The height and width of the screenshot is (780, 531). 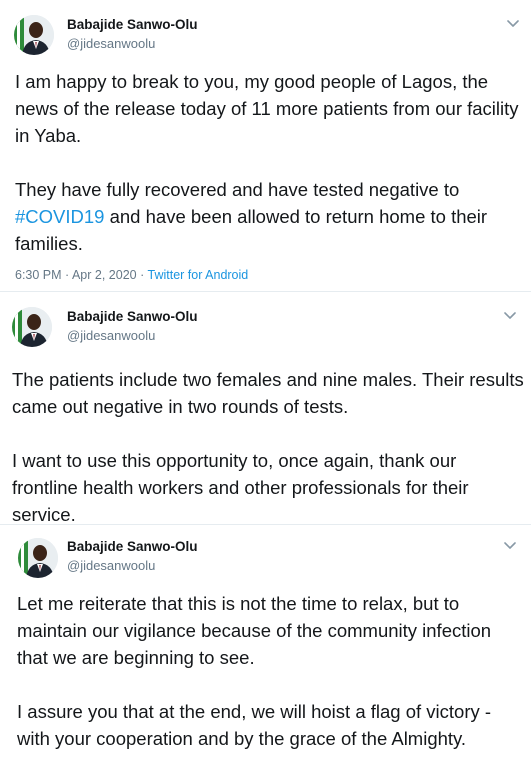 I want to click on tweet-source-link: Twitter for Android, so click(x=198, y=275).